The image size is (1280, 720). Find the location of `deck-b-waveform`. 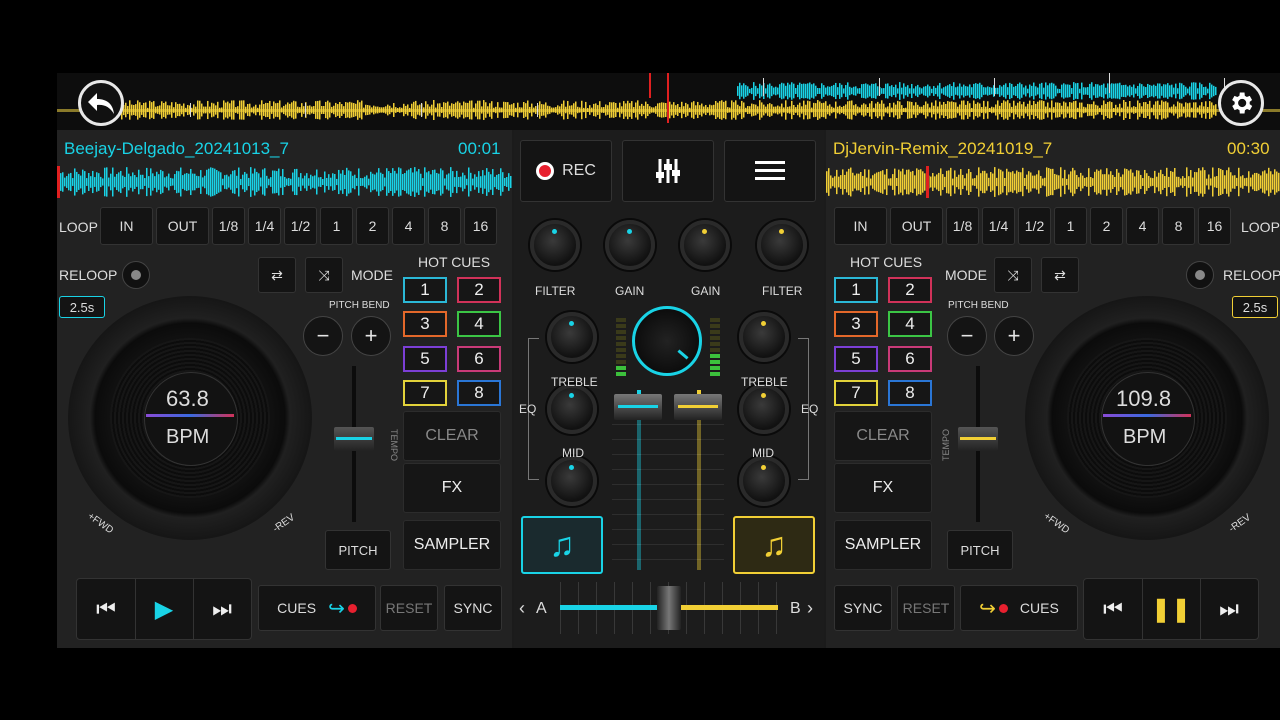

deck-b-waveform is located at coordinates (1053, 182).